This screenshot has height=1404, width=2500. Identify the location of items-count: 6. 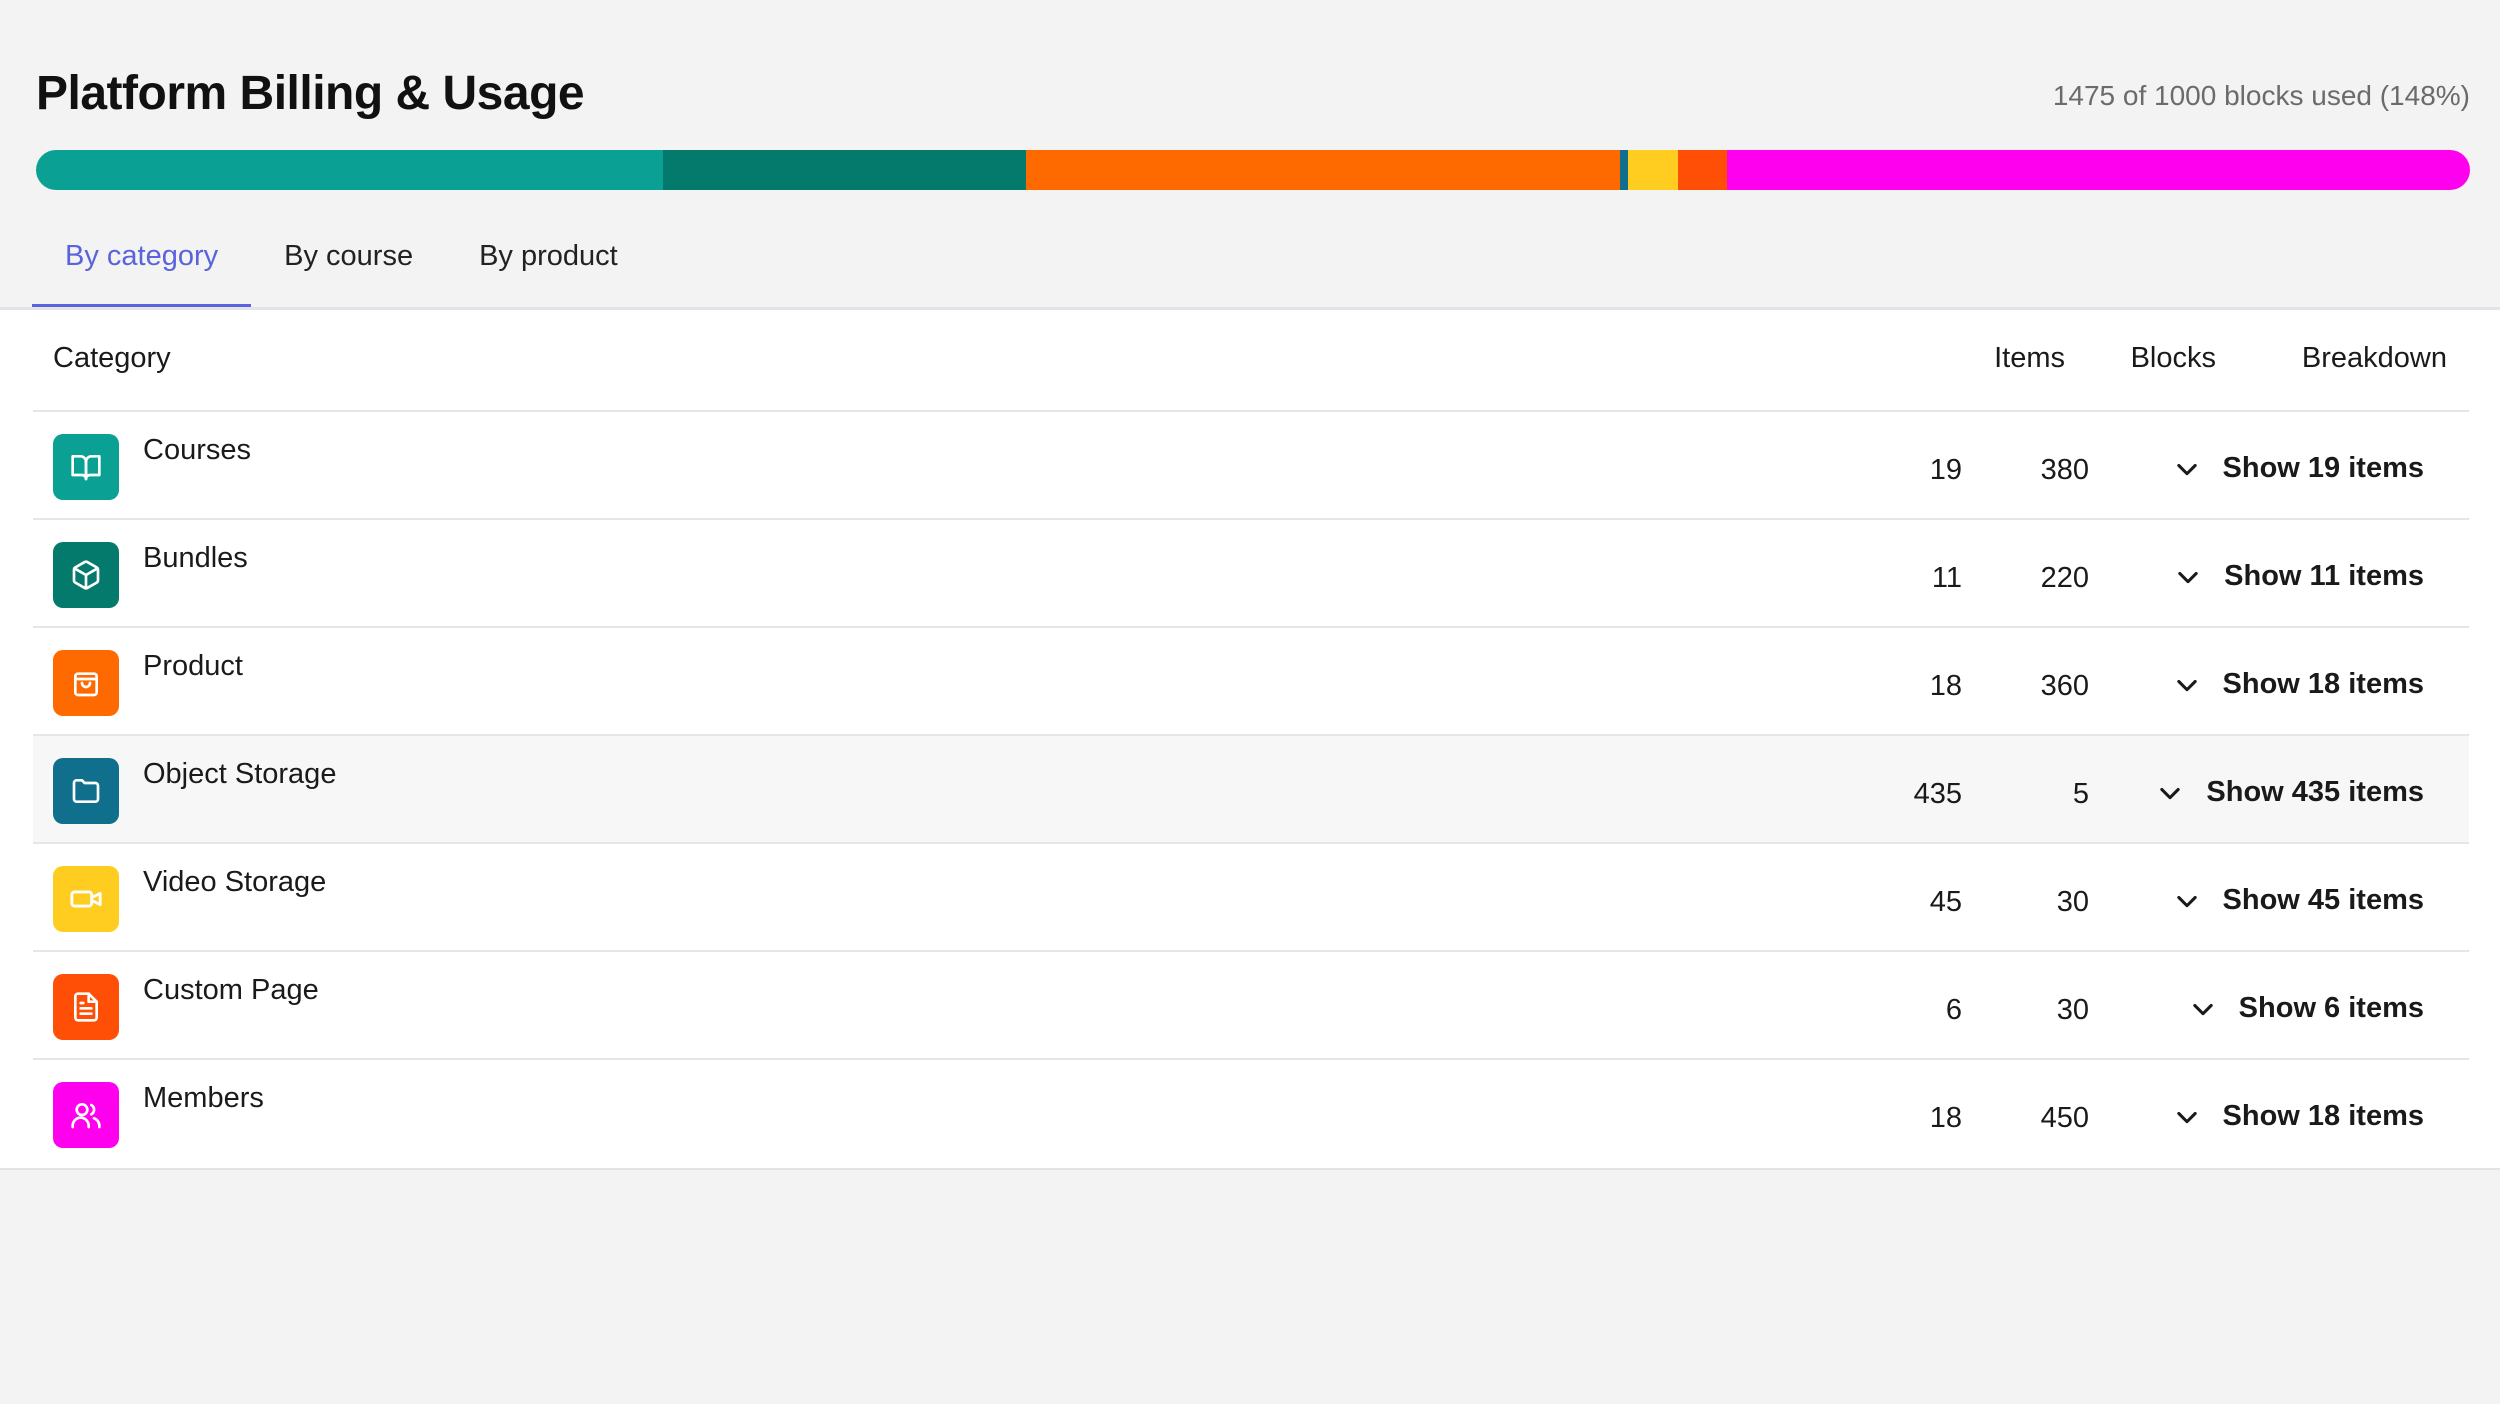
(1953, 1010).